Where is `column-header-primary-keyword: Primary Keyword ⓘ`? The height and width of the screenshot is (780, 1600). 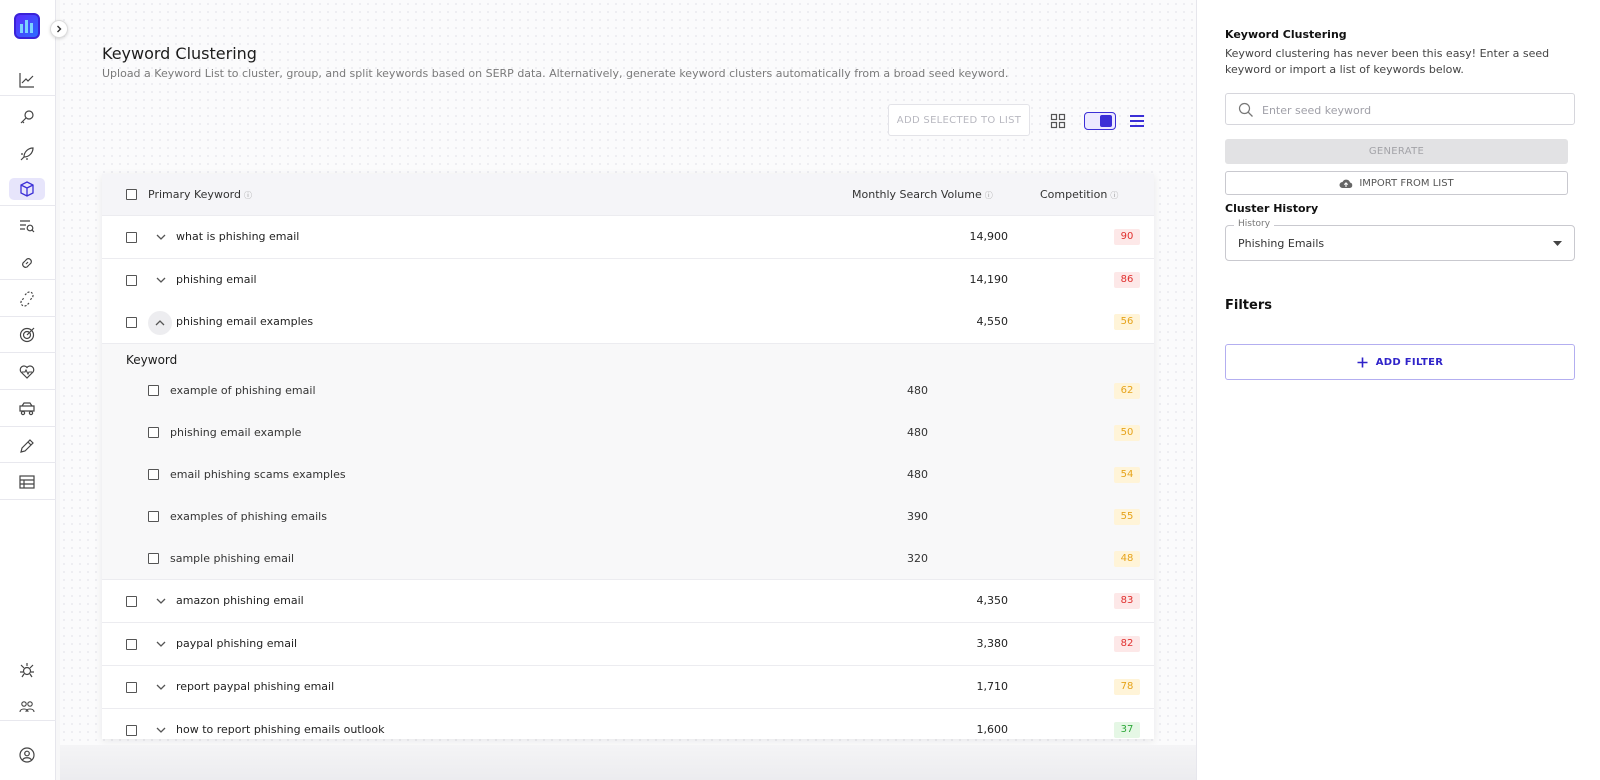
column-header-primary-keyword: Primary Keyword ⓘ is located at coordinates (200, 194).